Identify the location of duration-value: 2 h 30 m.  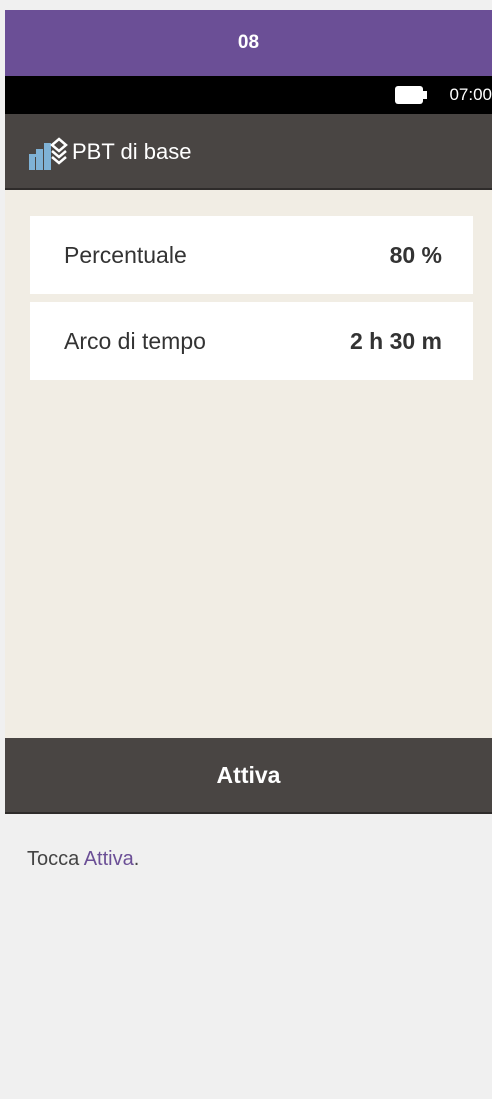
(395, 340).